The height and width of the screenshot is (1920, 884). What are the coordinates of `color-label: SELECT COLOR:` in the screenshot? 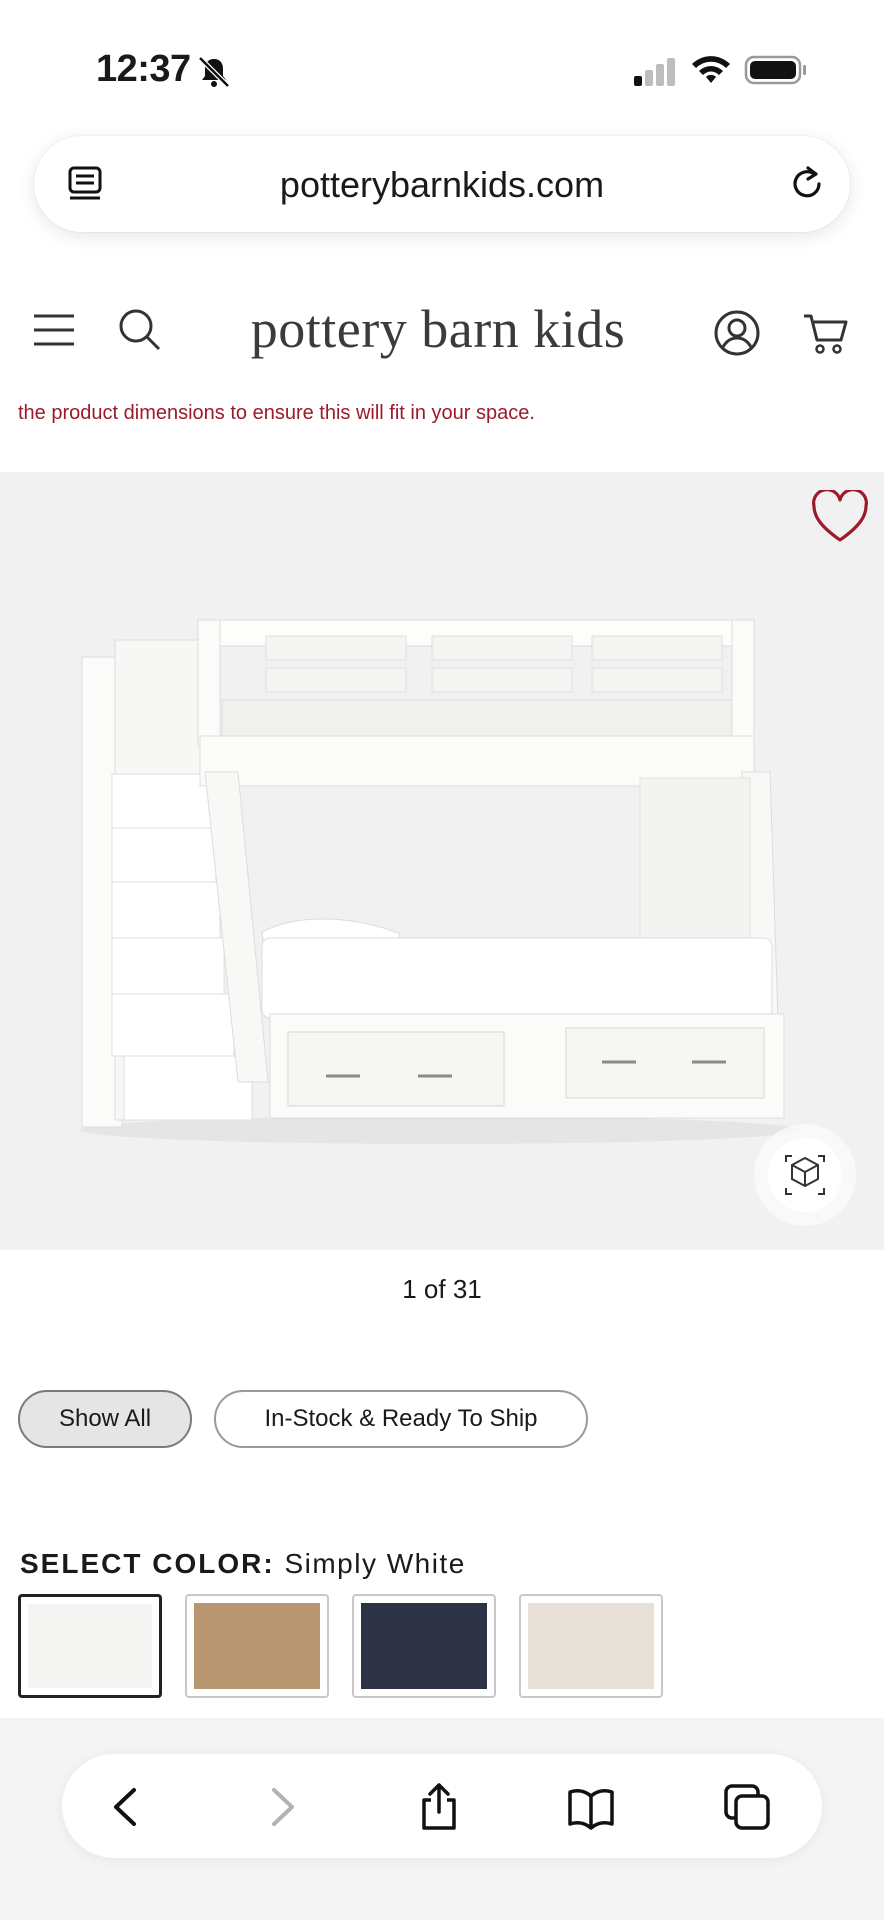 It's located at (147, 1563).